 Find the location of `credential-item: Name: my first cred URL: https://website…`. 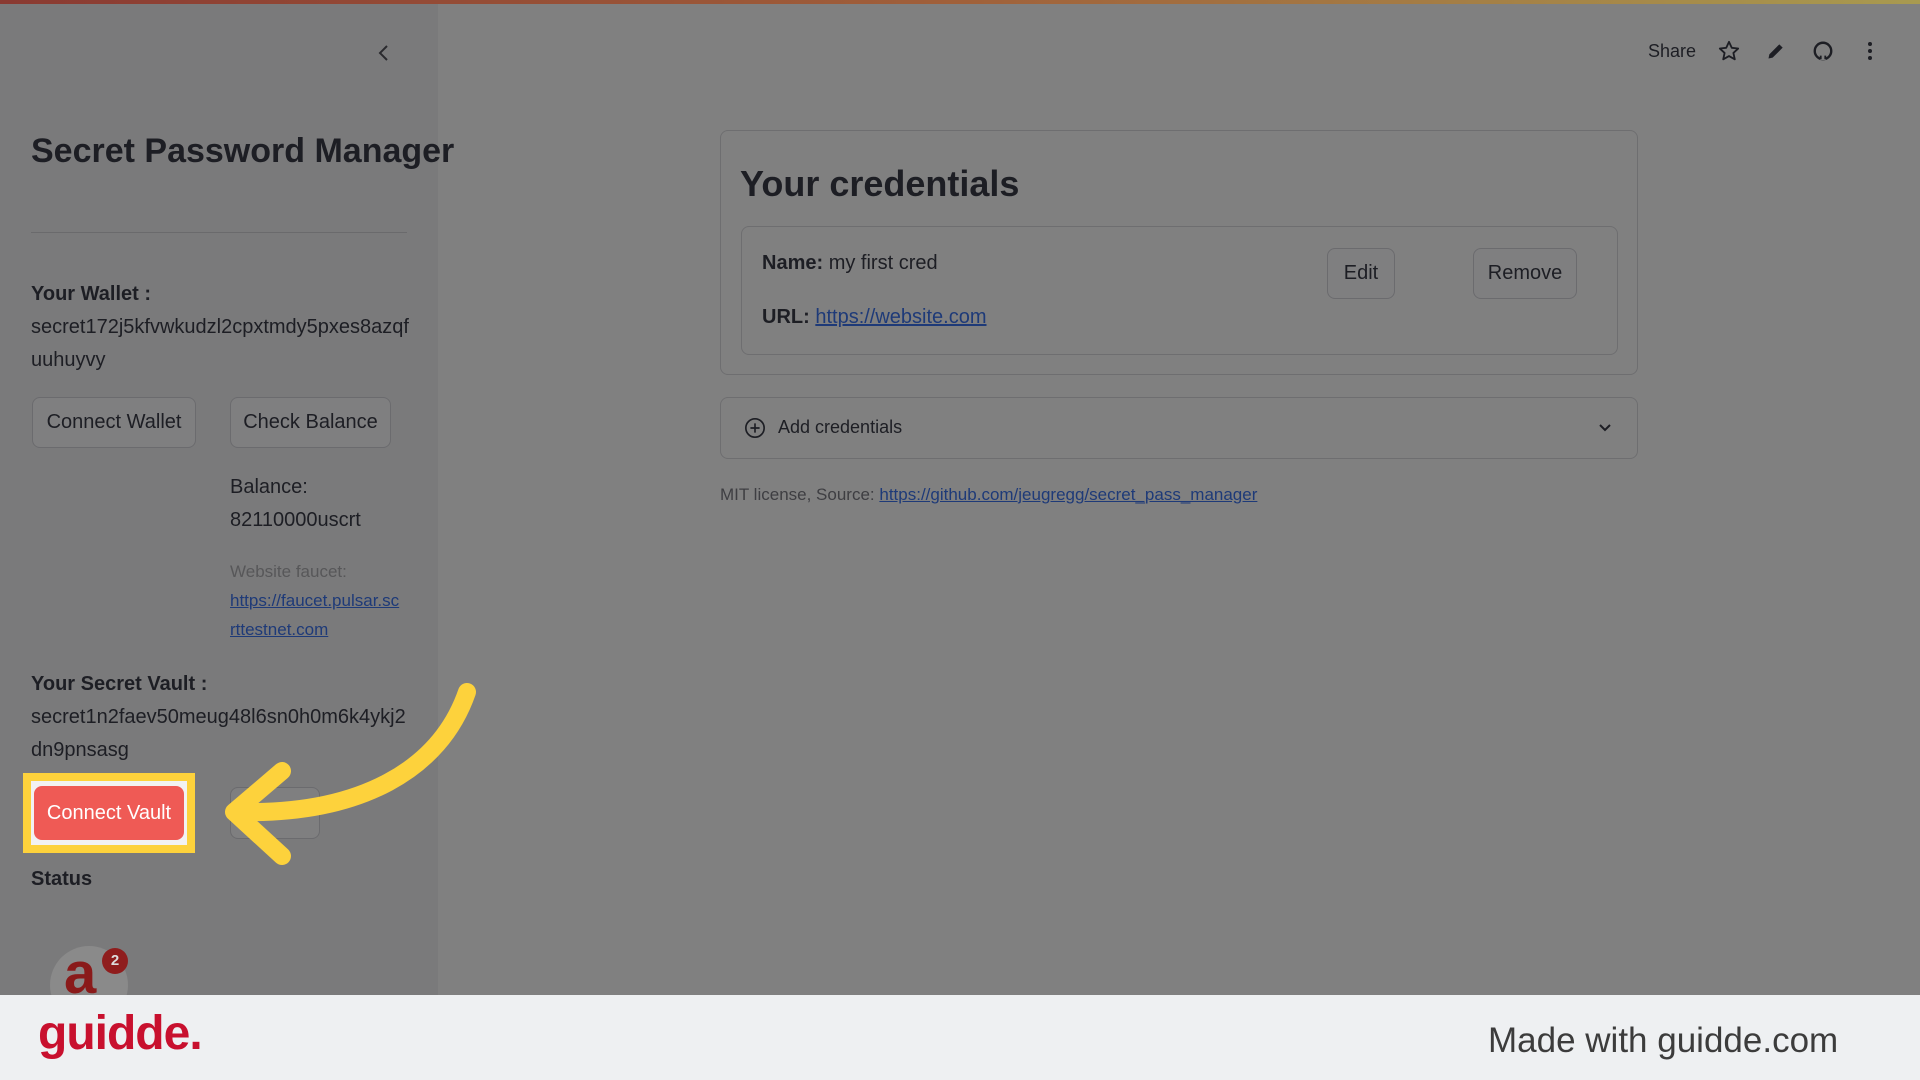

credential-item: Name: my first cred URL: https://website… is located at coordinates (1179, 290).